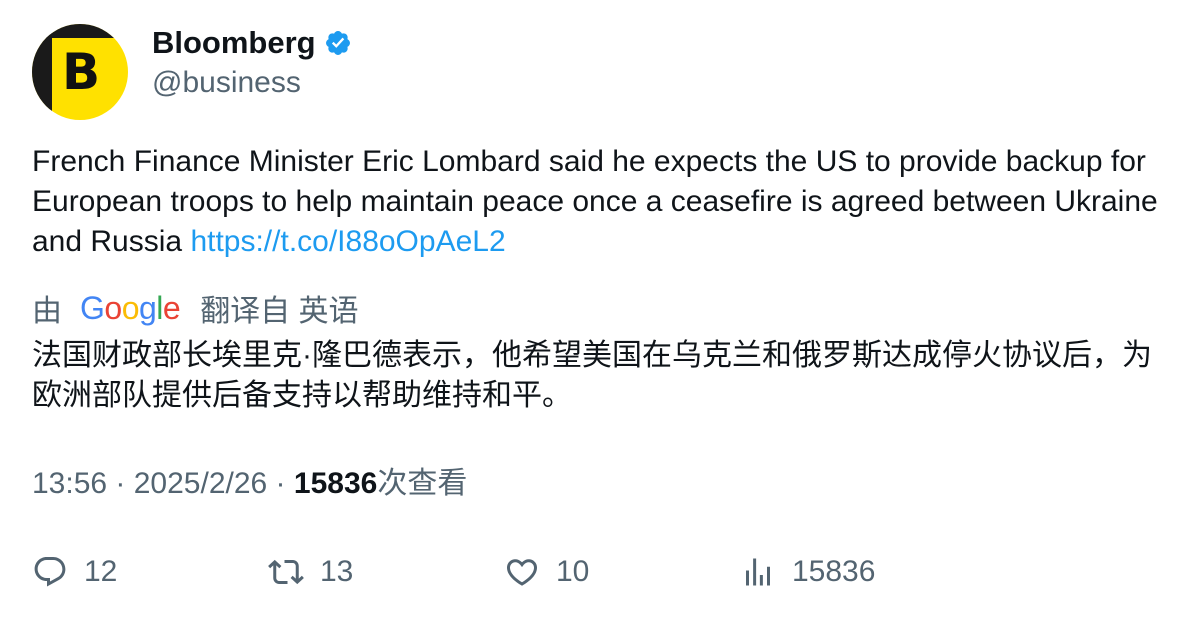  What do you see at coordinates (92, 307) in the screenshot?
I see `google-letter: G` at bounding box center [92, 307].